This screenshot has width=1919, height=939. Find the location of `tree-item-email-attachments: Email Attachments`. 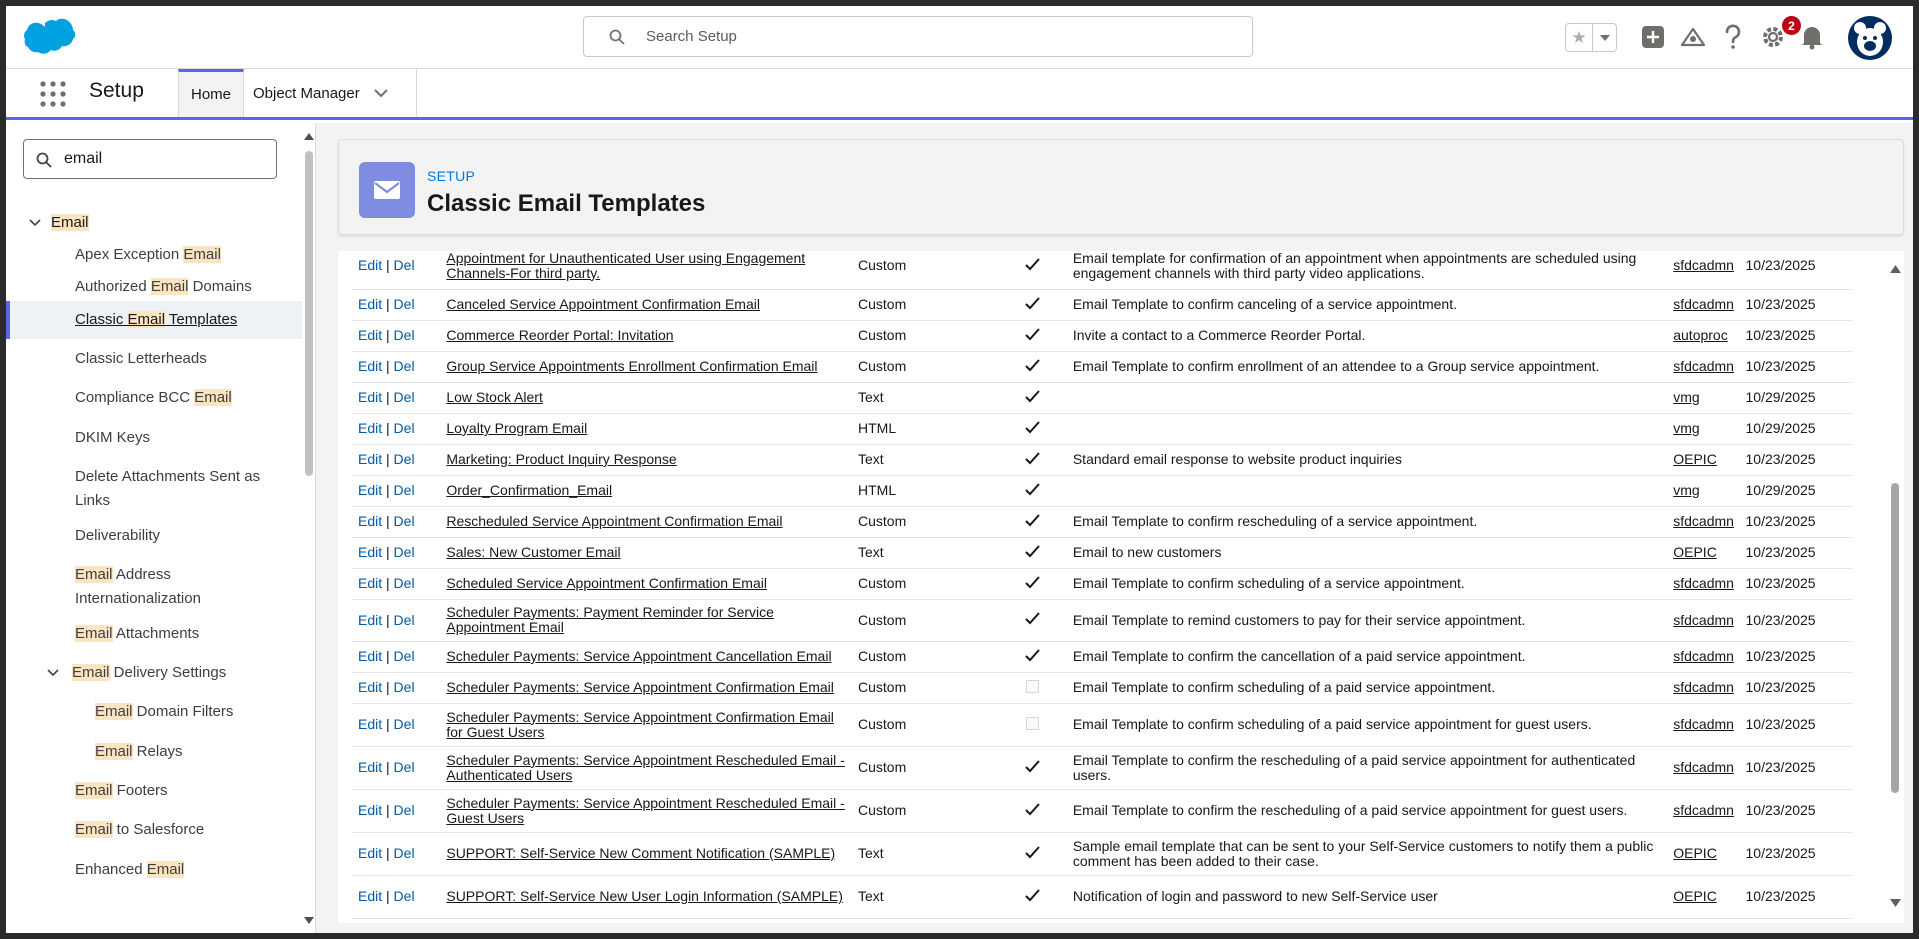

tree-item-email-attachments: Email Attachments is located at coordinates (154, 634).